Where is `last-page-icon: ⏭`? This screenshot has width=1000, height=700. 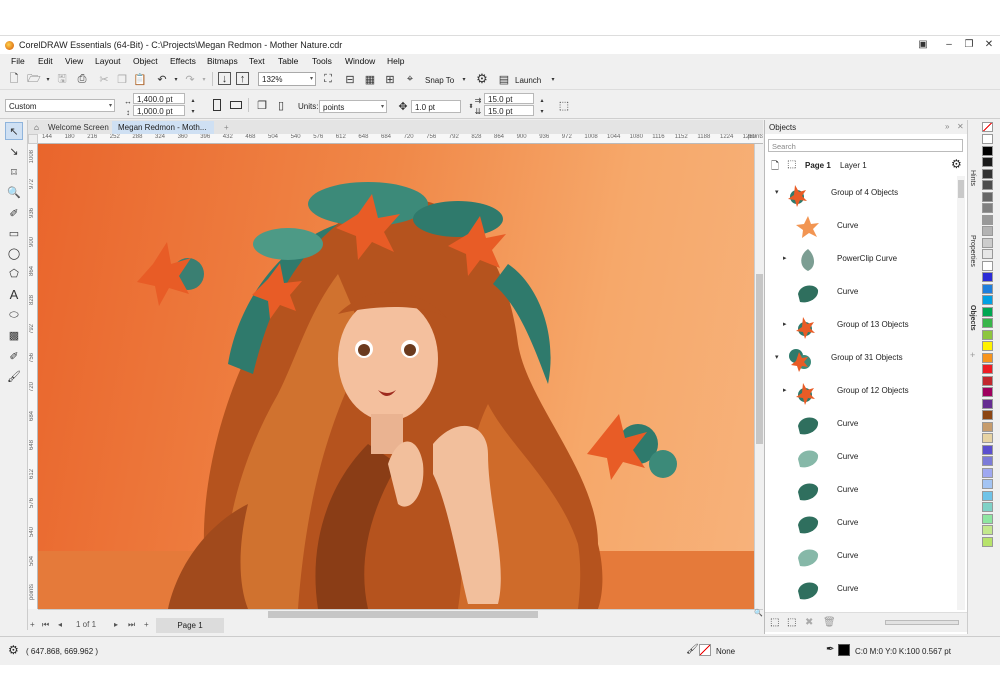
last-page-icon: ⏭ is located at coordinates (131, 625).